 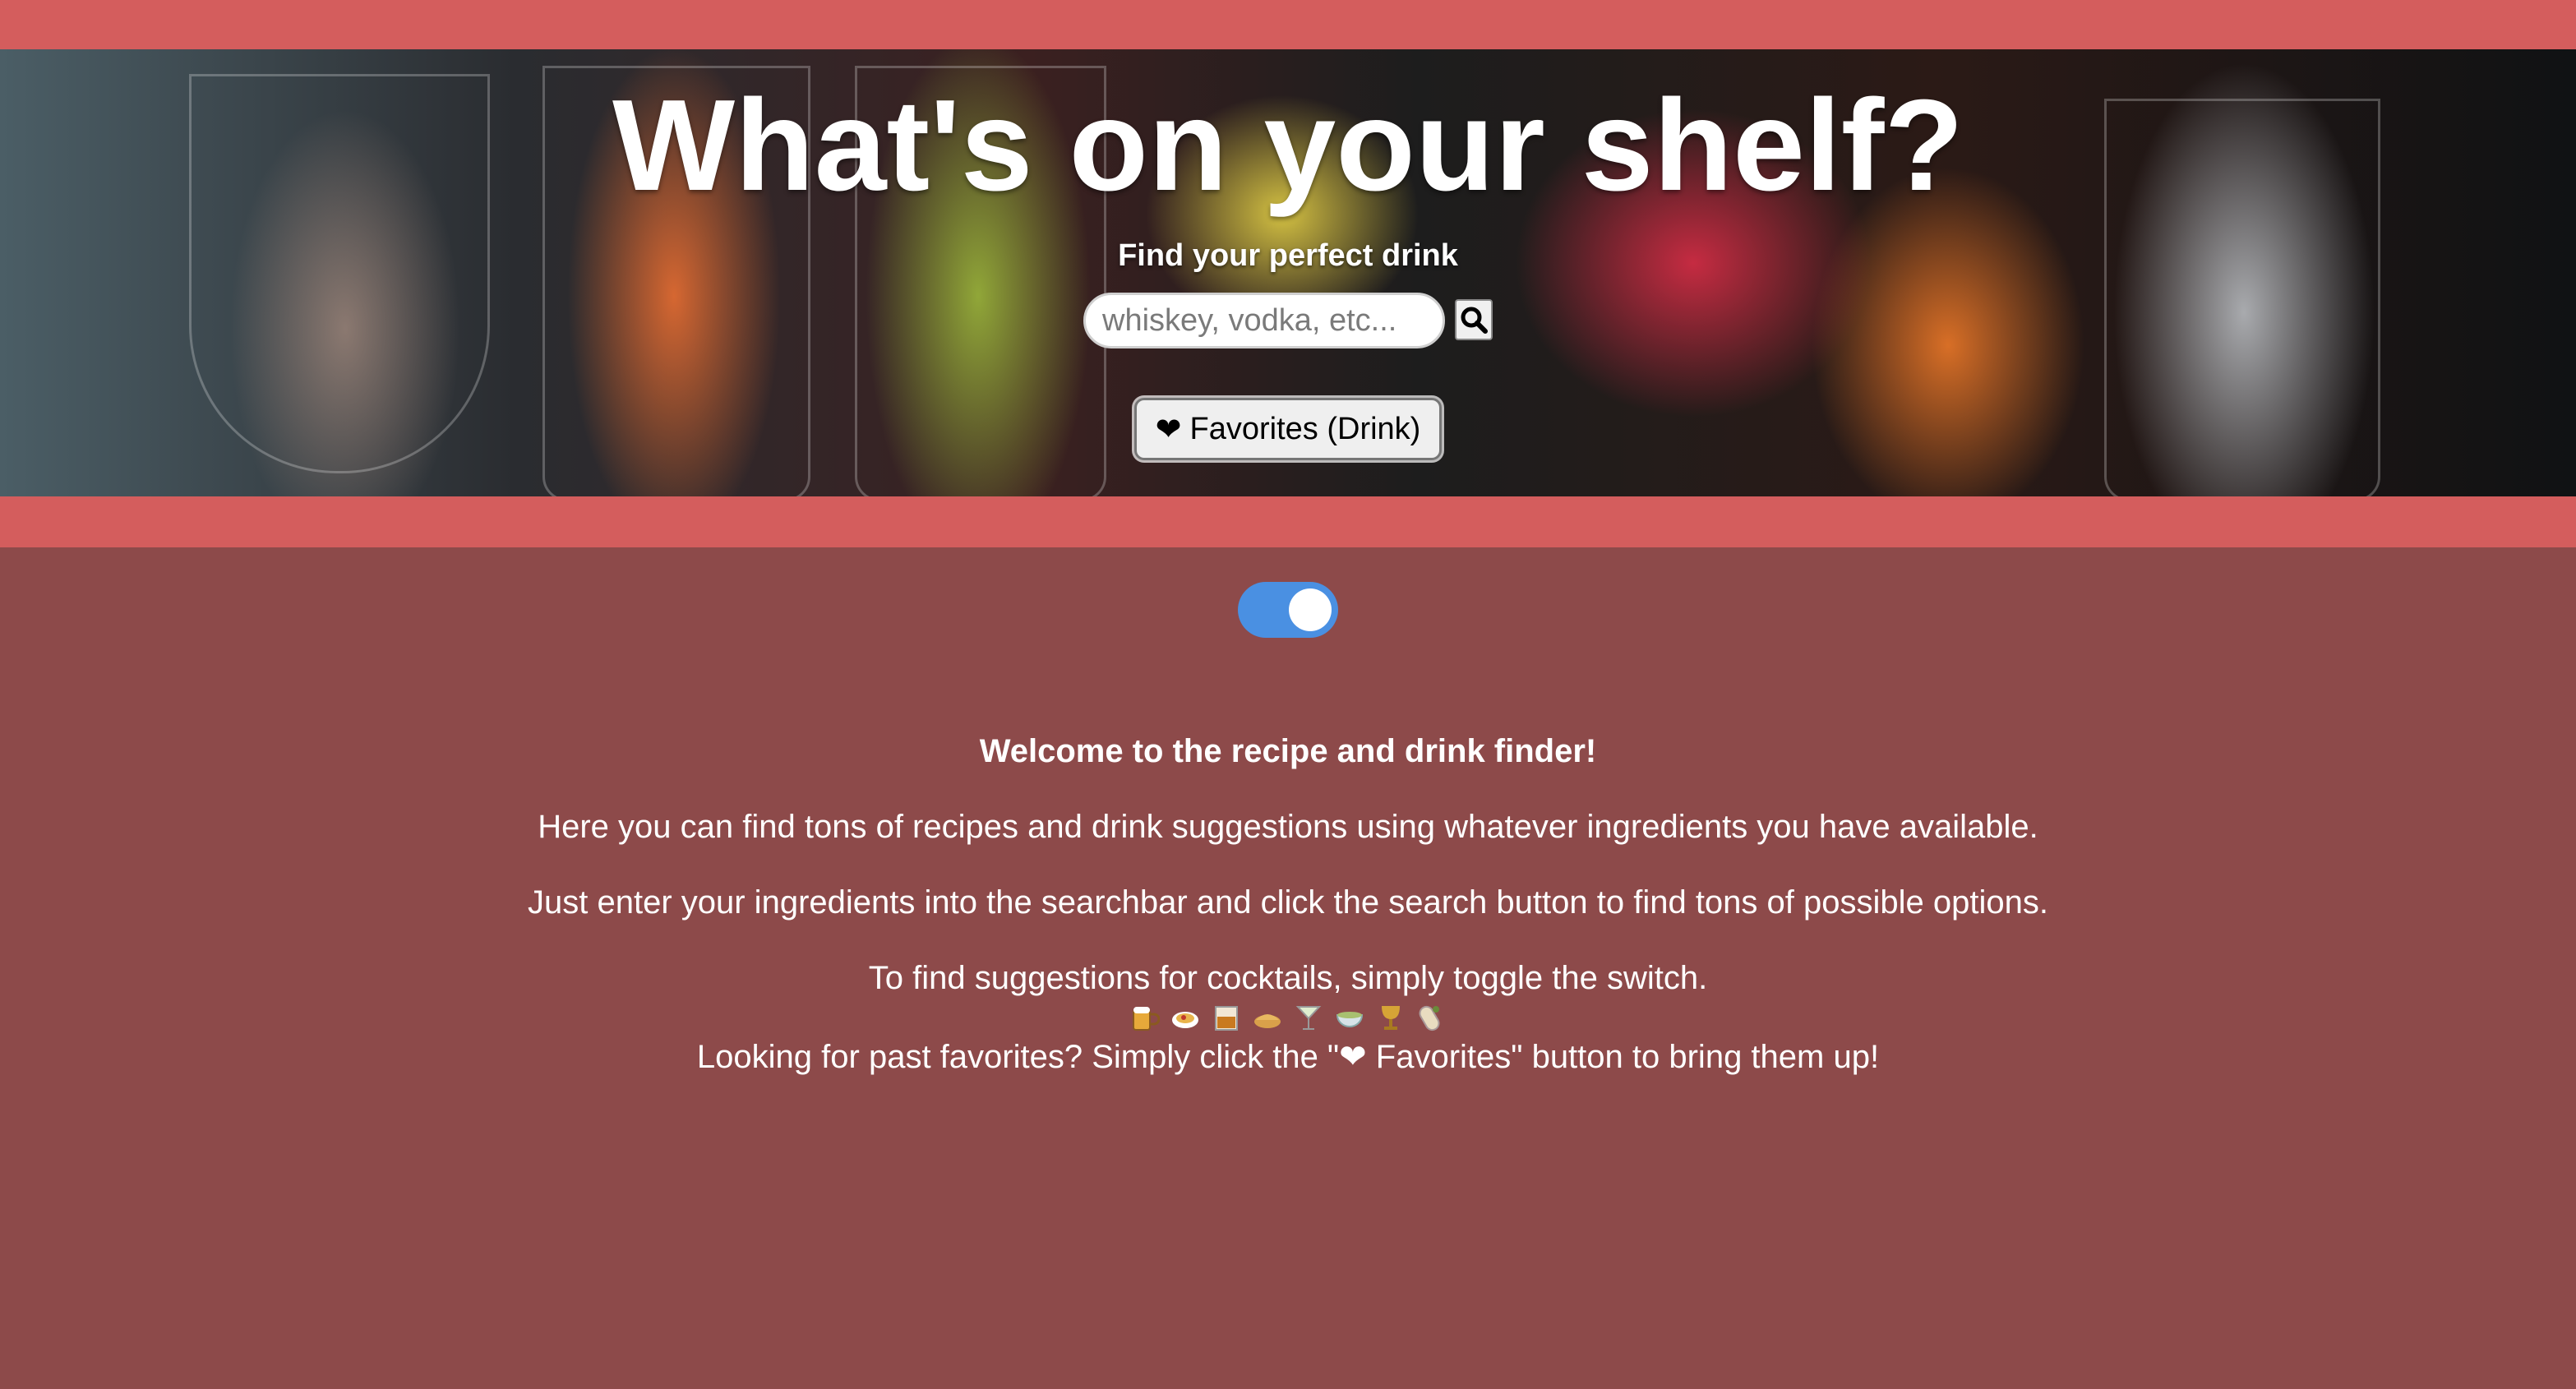 I want to click on welcome-heading: Welcome to the recipe and drink finder!, so click(x=1288, y=751).